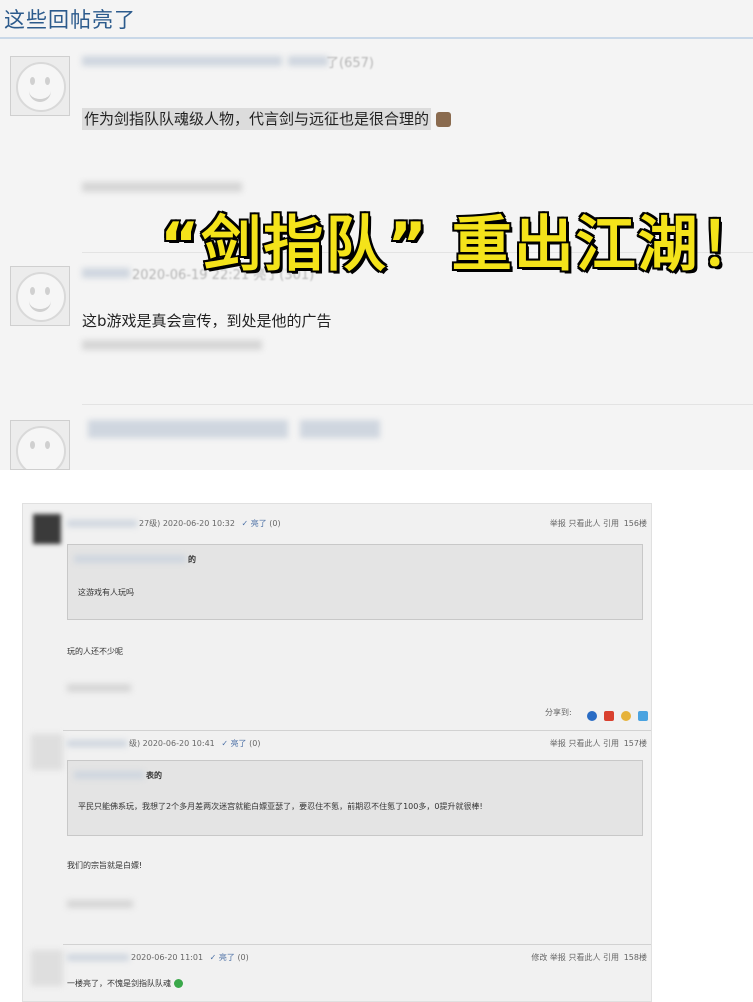 This screenshot has height=1002, width=753. What do you see at coordinates (308, 61) in the screenshot?
I see `user-level-blurred` at bounding box center [308, 61].